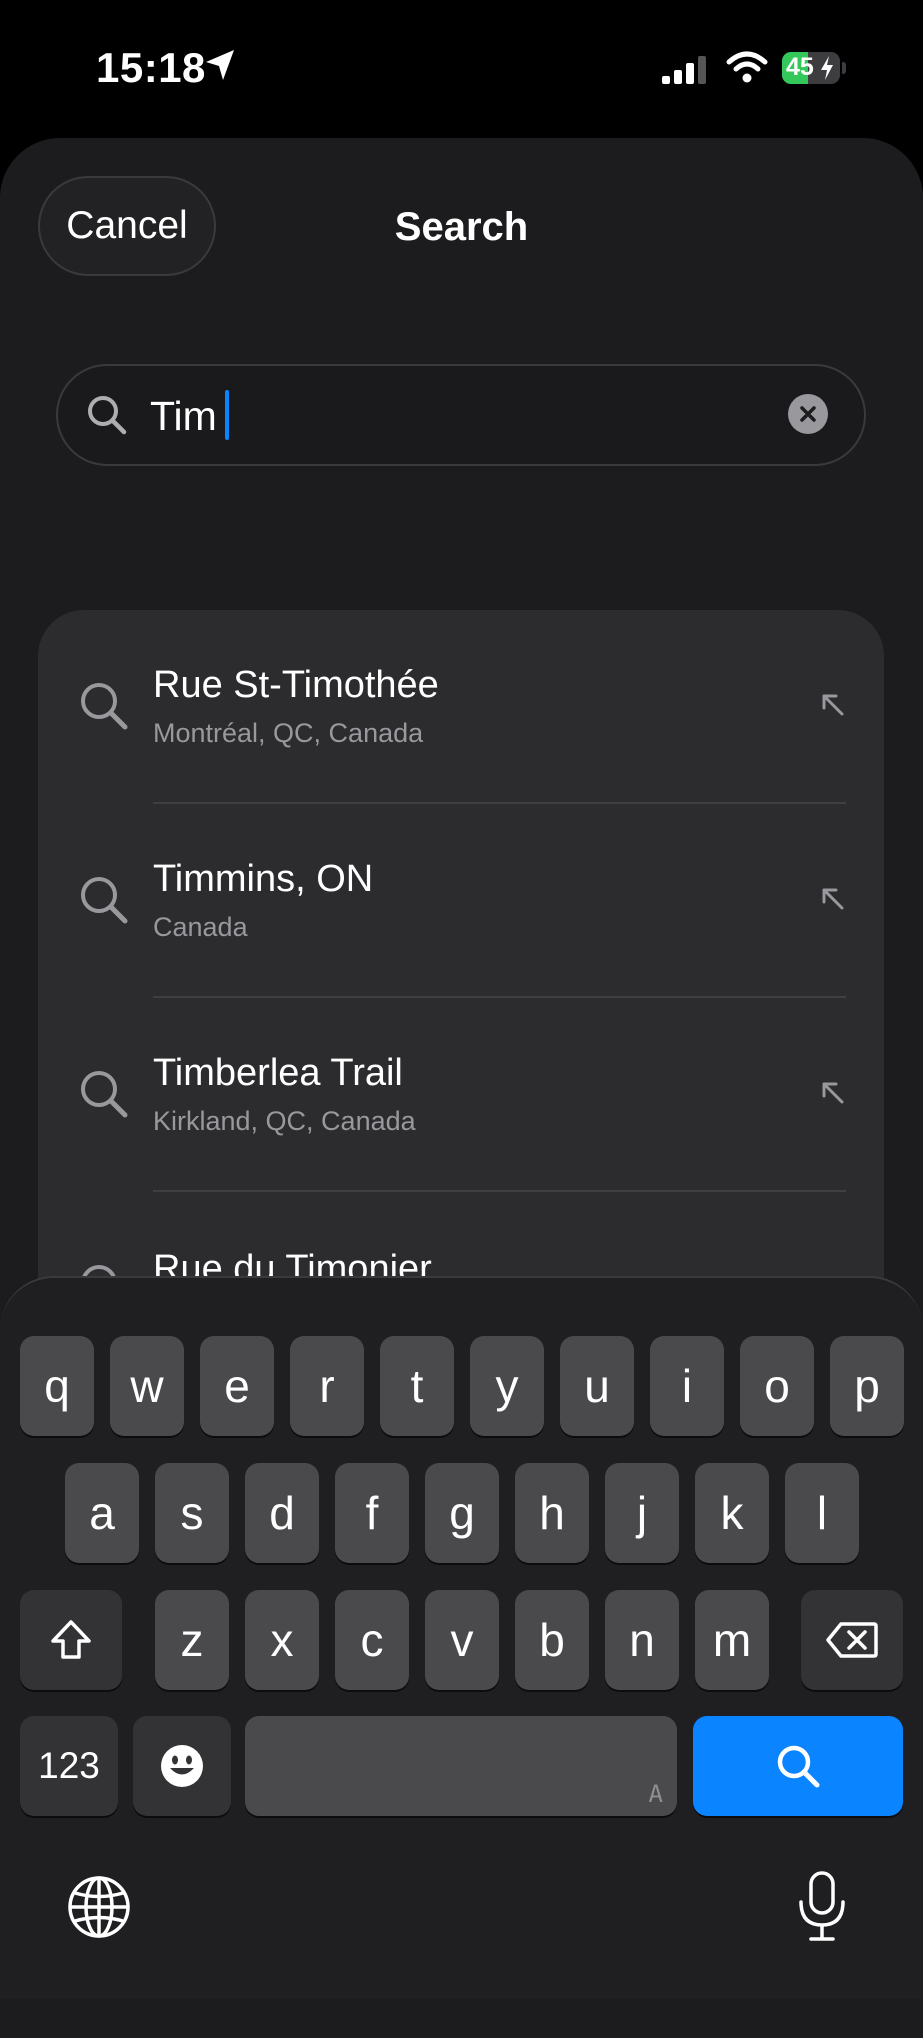 This screenshot has width=923, height=2038. I want to click on text-caret, so click(227, 415).